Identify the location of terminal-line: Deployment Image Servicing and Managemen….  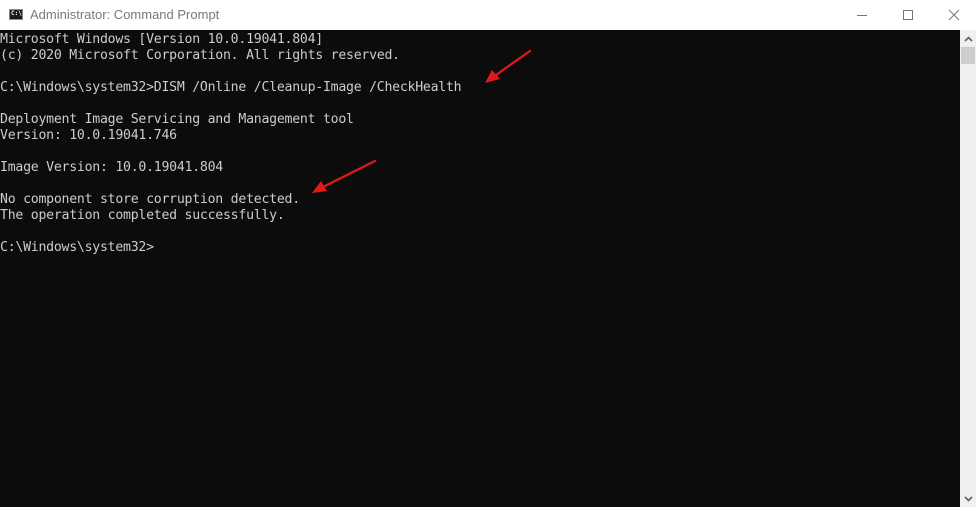
(177, 119).